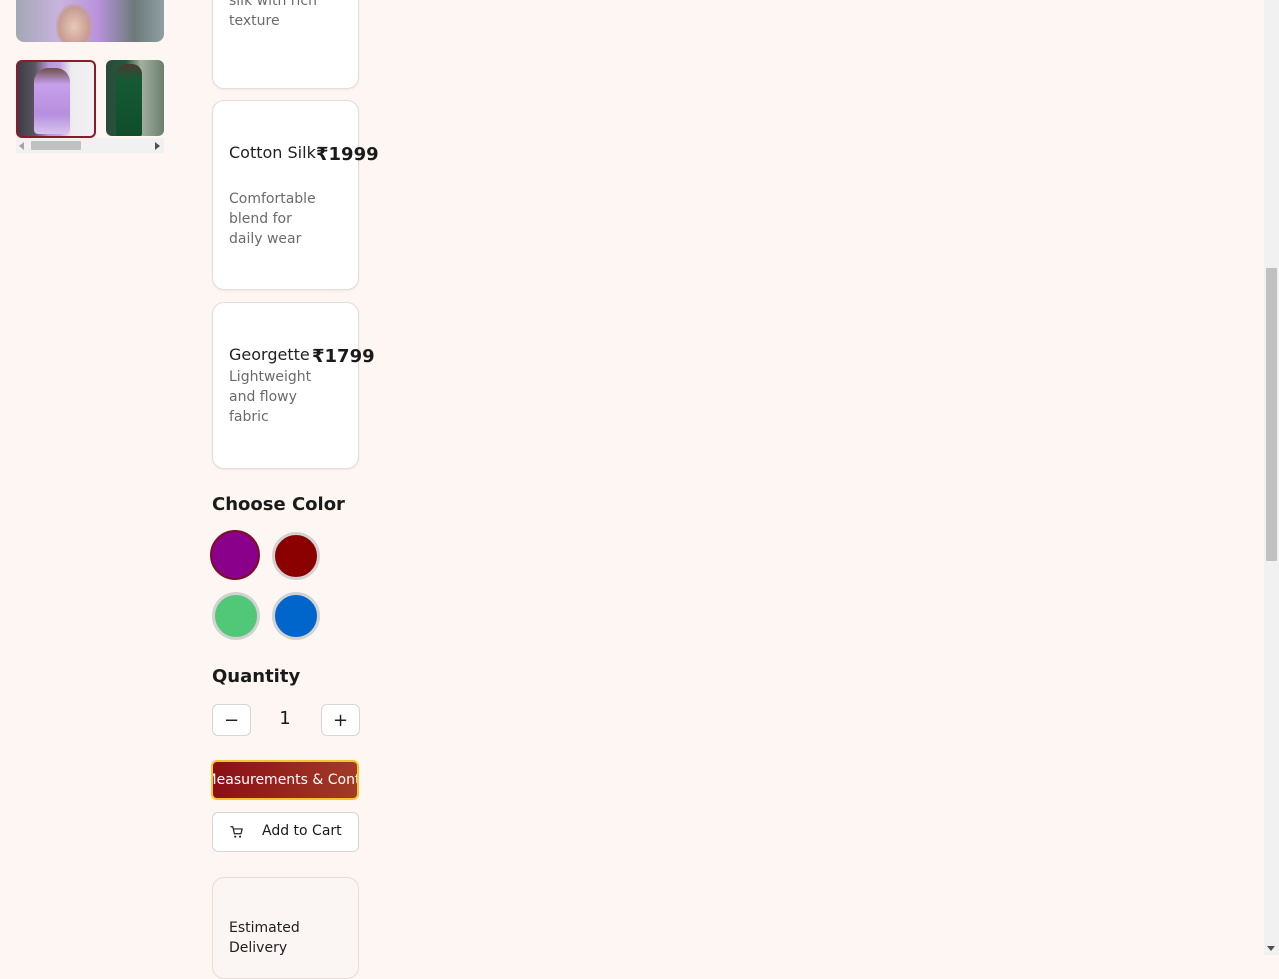 Image resolution: width=1279 pixels, height=979 pixels. I want to click on thumbnail-lavender-suit, so click(56, 99).